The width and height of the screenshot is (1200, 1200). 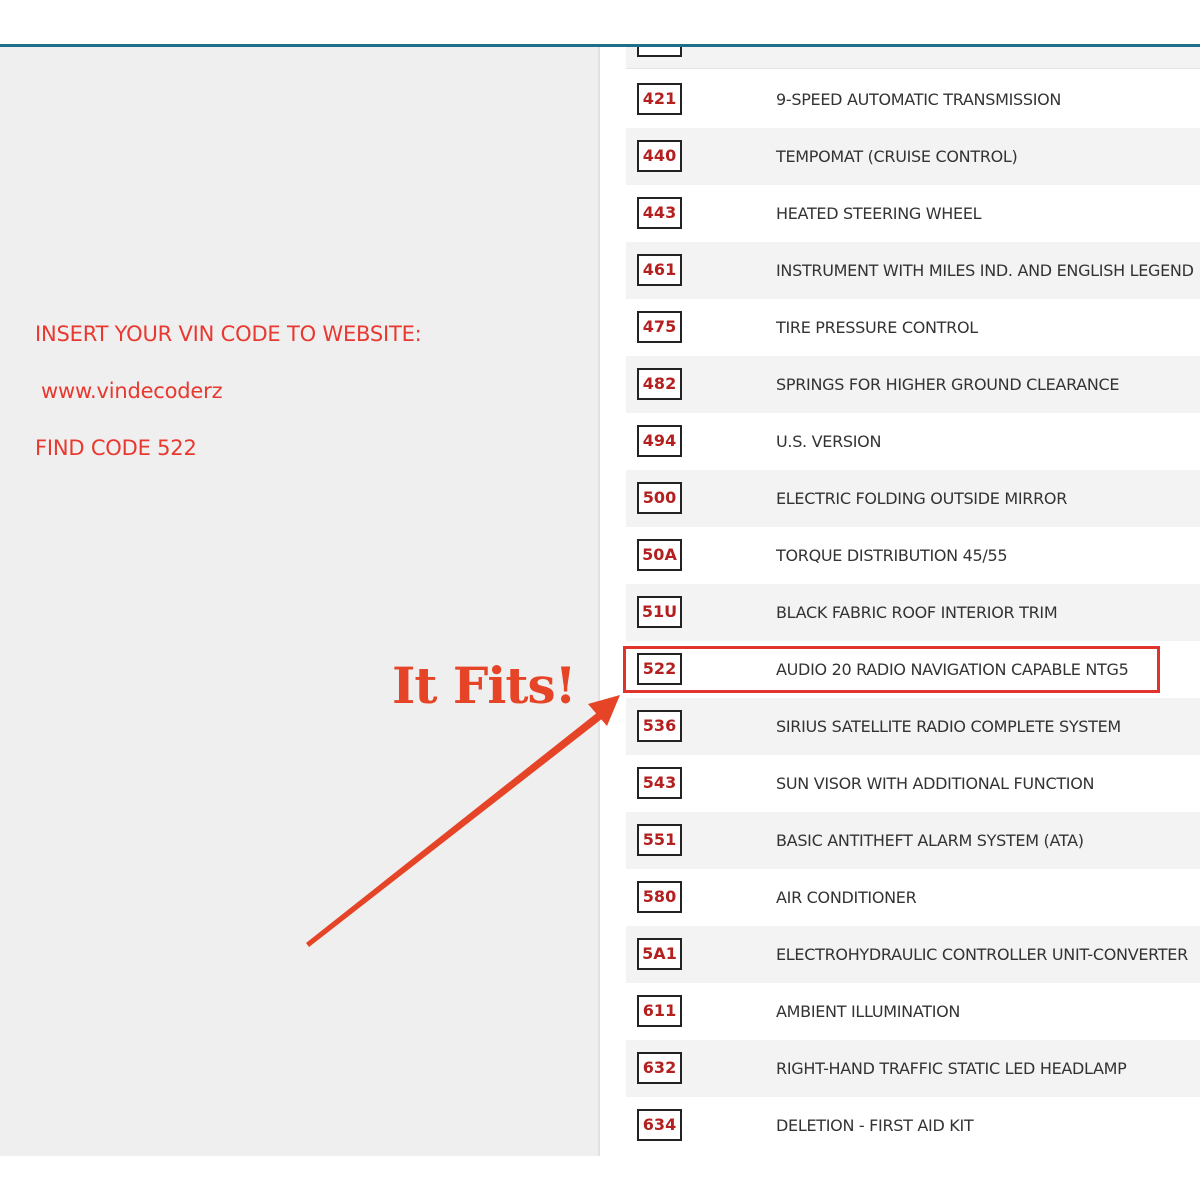 What do you see at coordinates (922, 498) in the screenshot?
I see `option-description: ELECTRIC FOLDING OUTSIDE MIRROR` at bounding box center [922, 498].